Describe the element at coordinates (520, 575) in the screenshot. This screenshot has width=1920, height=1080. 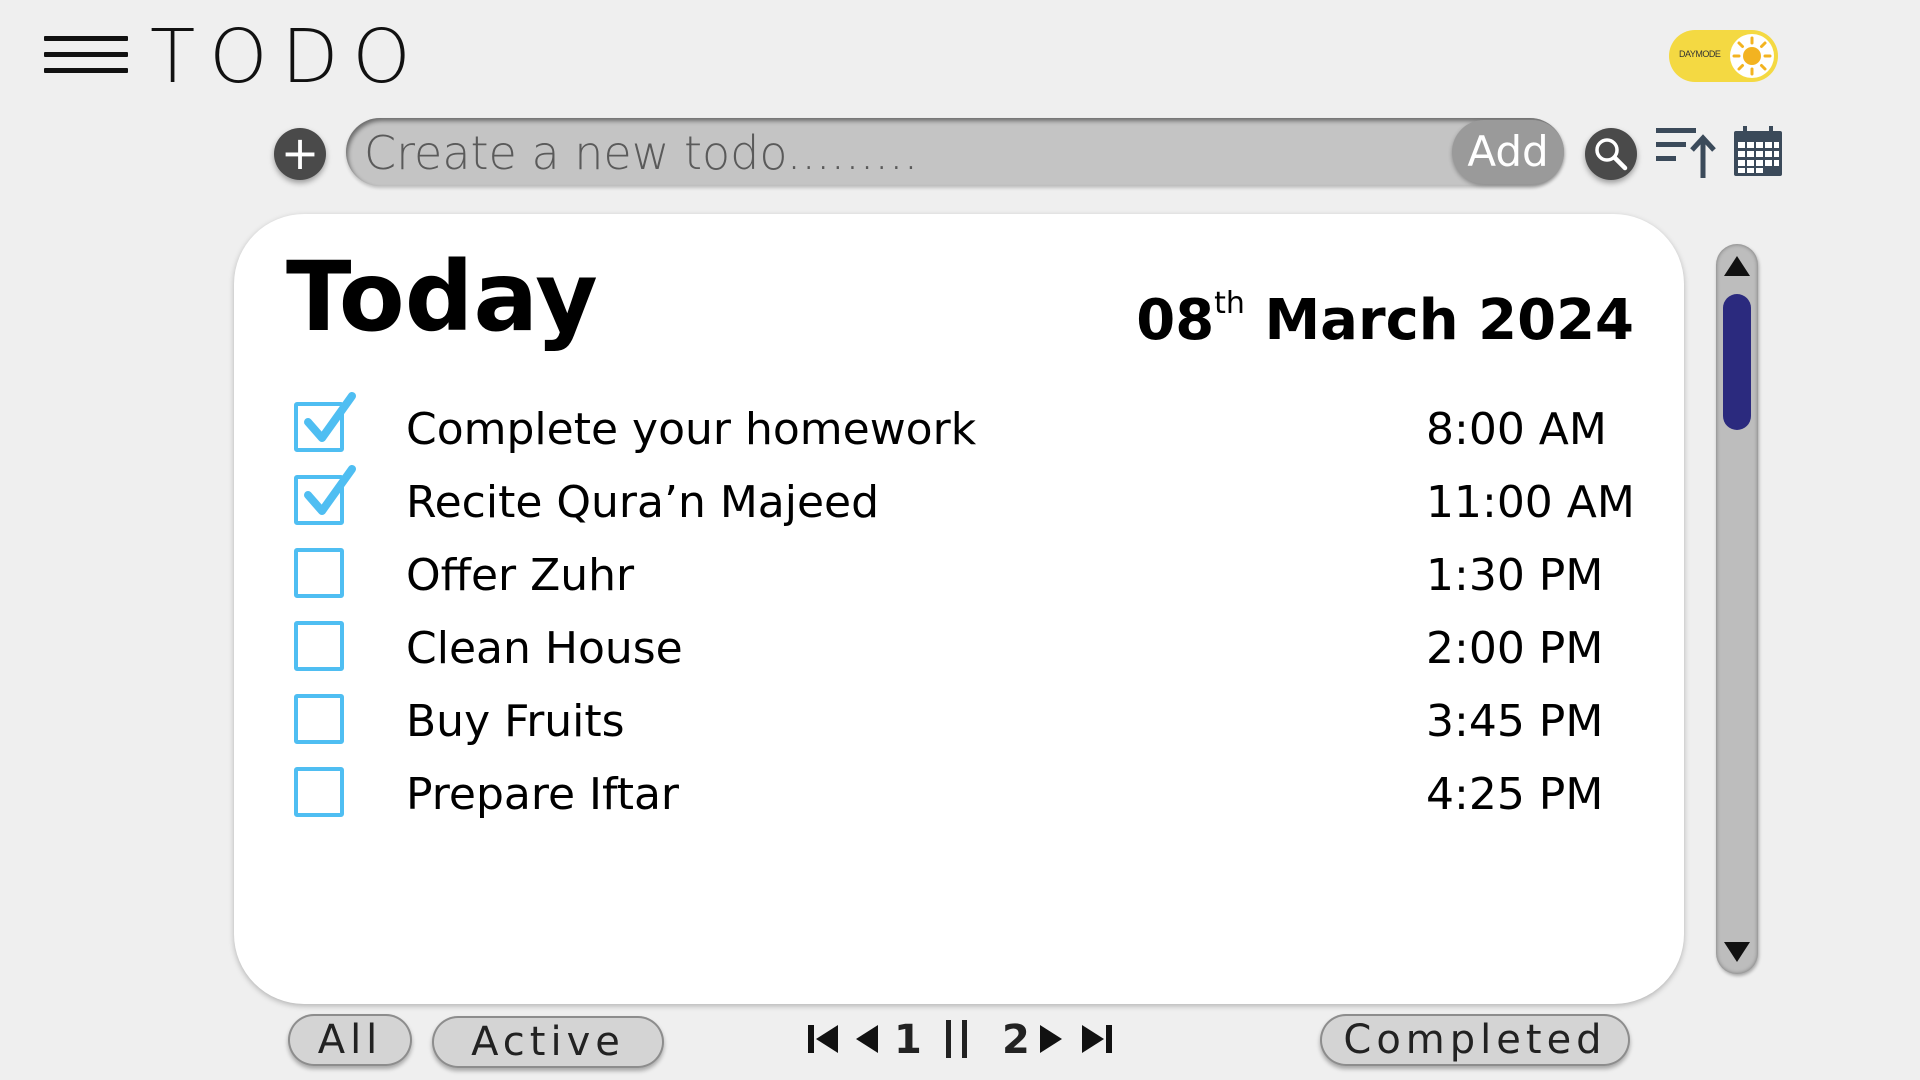
I see `task-label: Offer Zuhr` at that location.